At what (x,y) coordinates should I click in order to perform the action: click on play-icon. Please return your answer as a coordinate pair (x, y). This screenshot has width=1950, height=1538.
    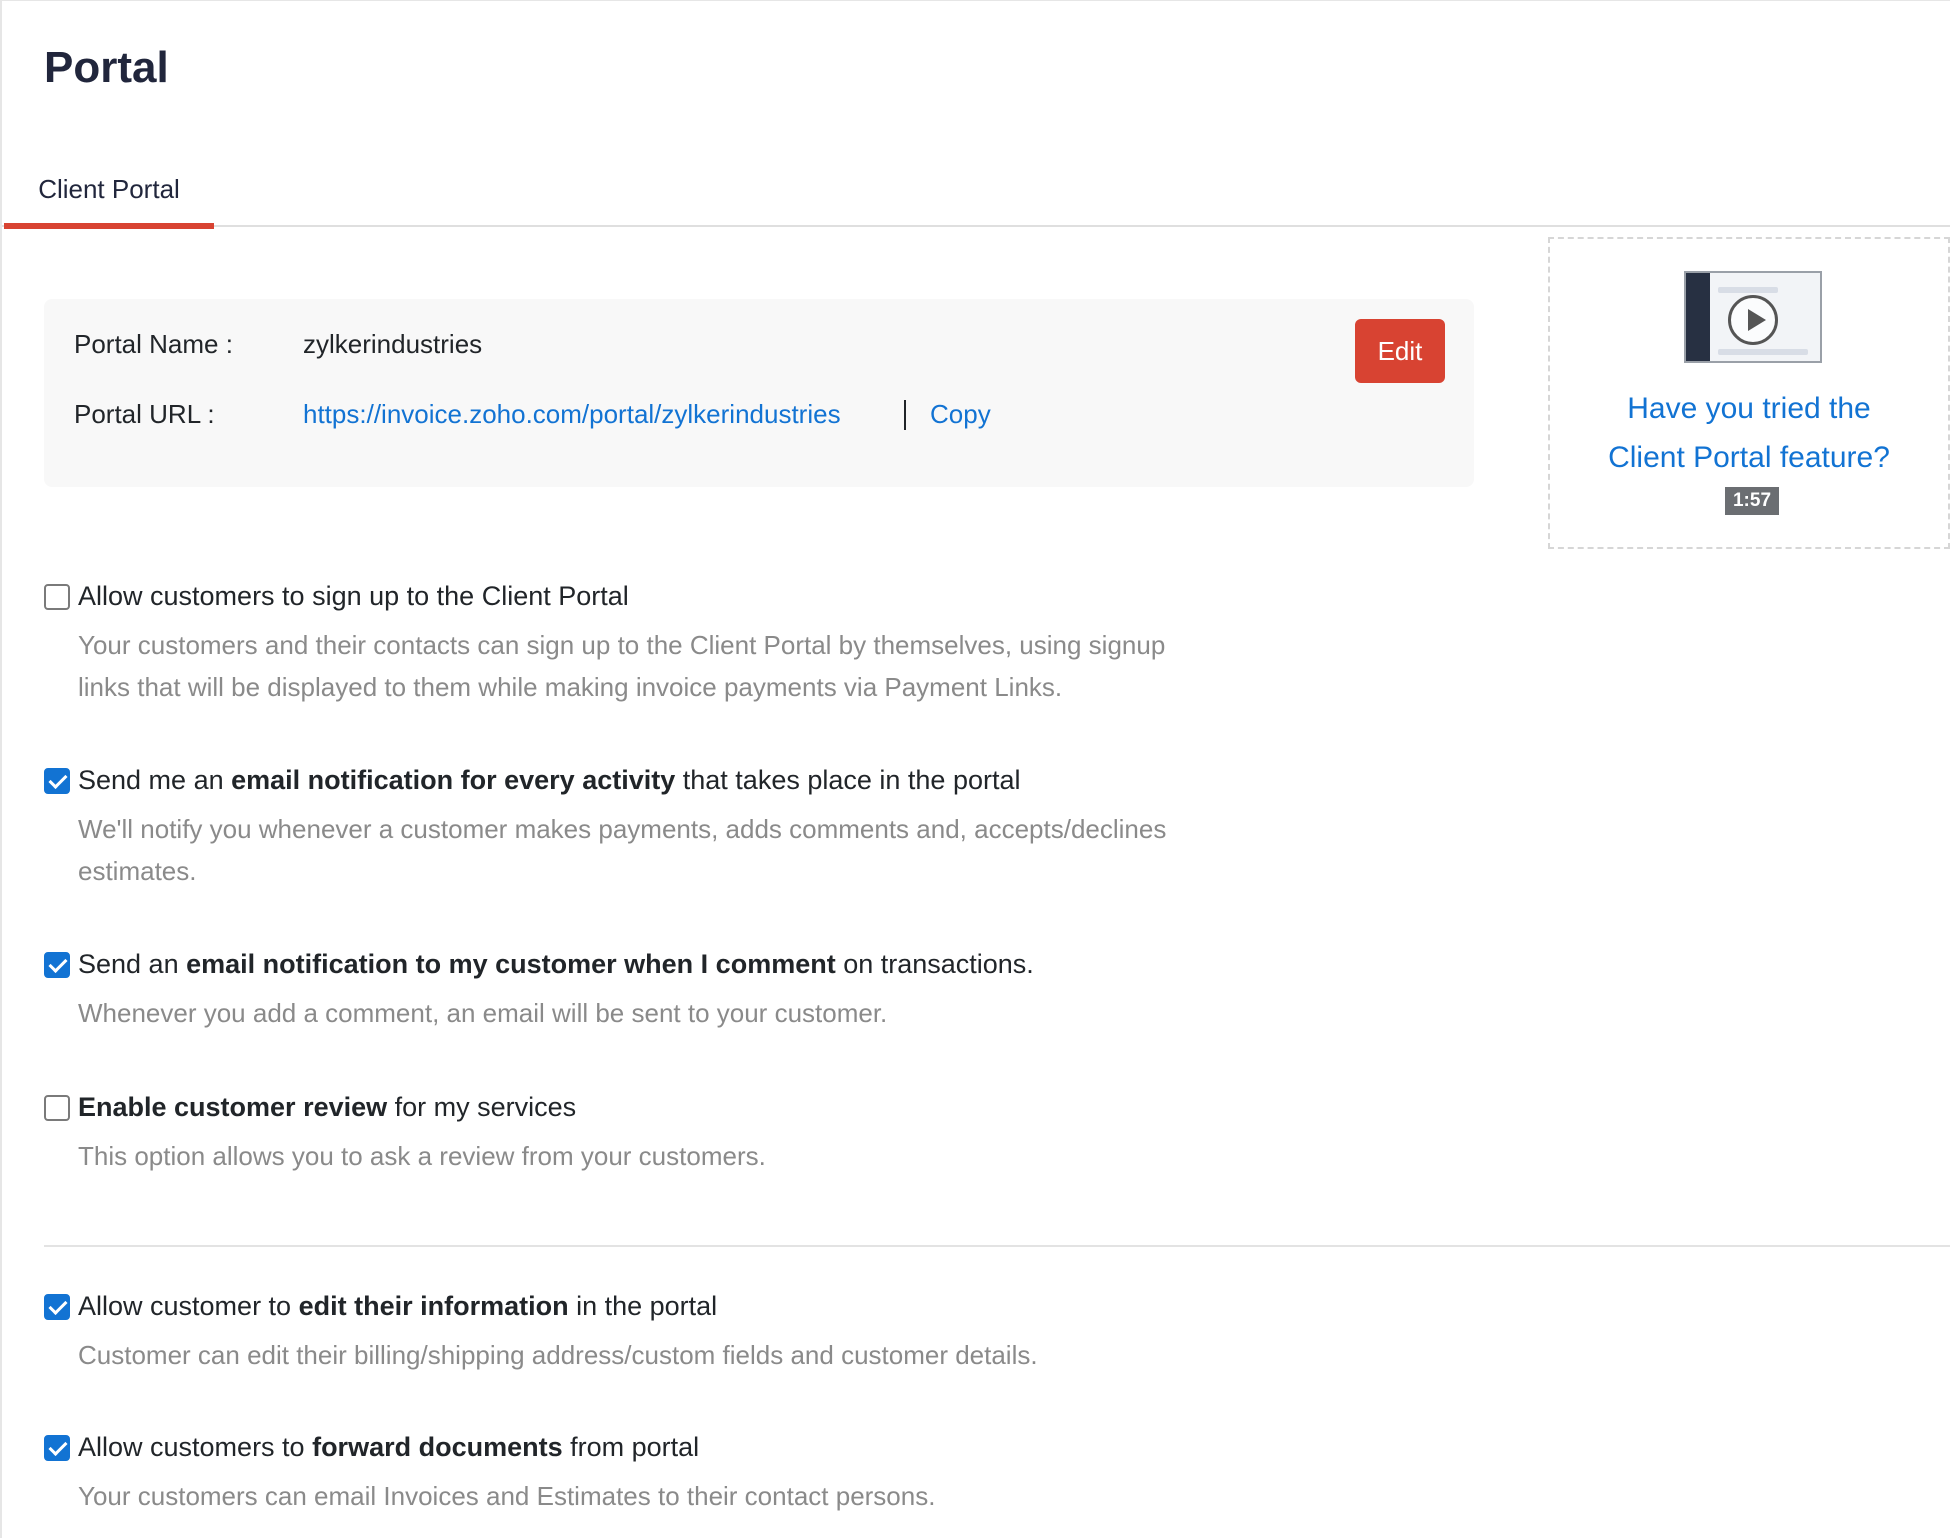
    Looking at the image, I should click on (1753, 320).